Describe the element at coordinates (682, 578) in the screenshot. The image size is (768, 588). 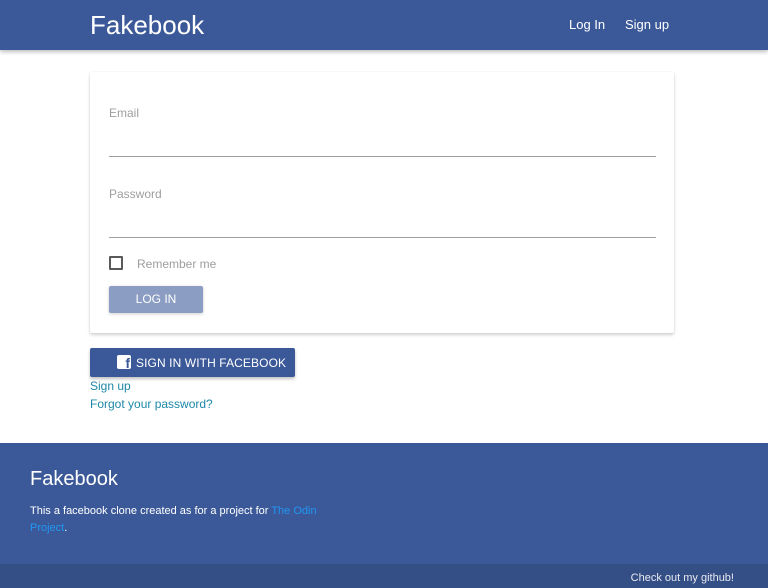
I see `github-link: Check out my github!` at that location.